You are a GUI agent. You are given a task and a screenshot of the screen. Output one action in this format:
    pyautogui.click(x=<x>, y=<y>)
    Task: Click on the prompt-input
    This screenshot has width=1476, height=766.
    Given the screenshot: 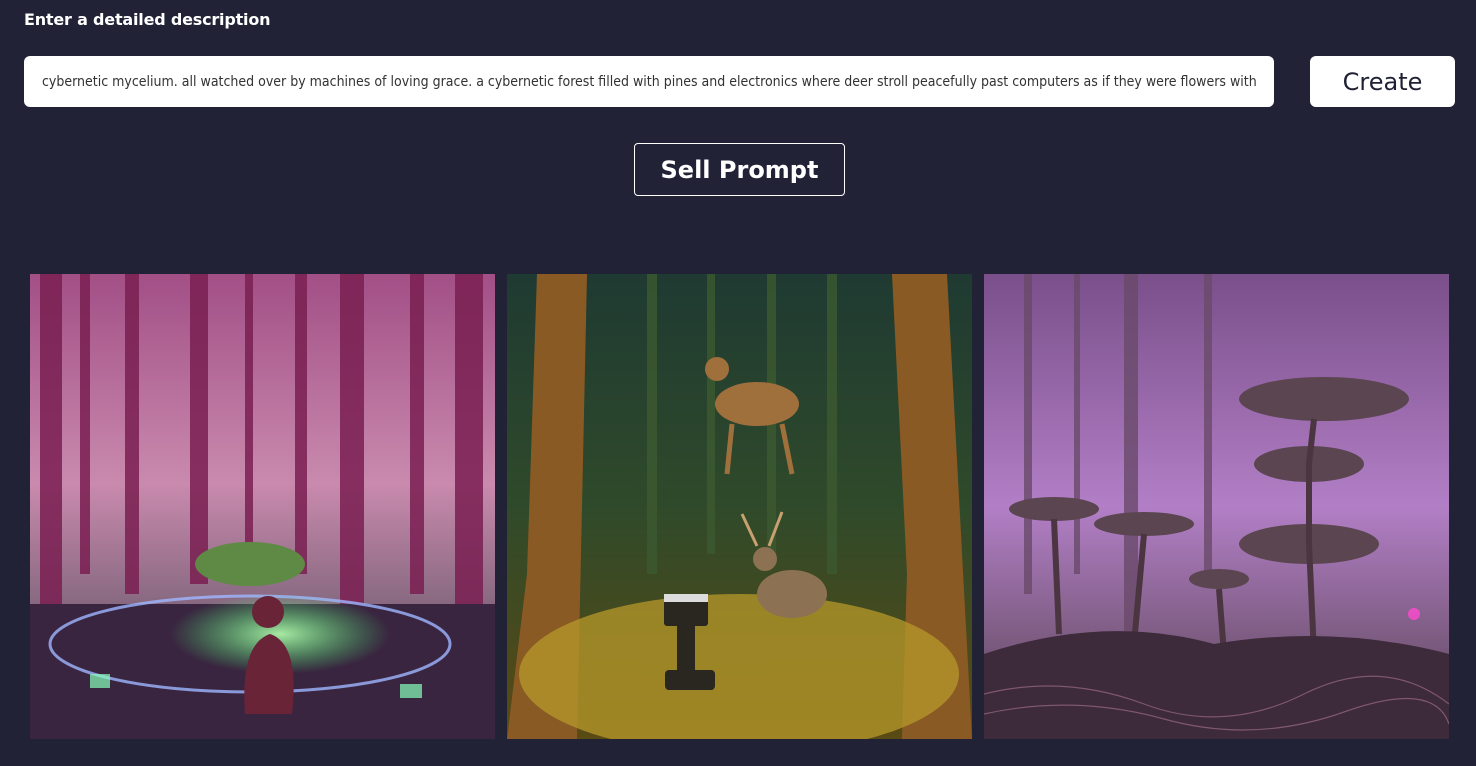 What is the action you would take?
    pyautogui.click(x=649, y=81)
    